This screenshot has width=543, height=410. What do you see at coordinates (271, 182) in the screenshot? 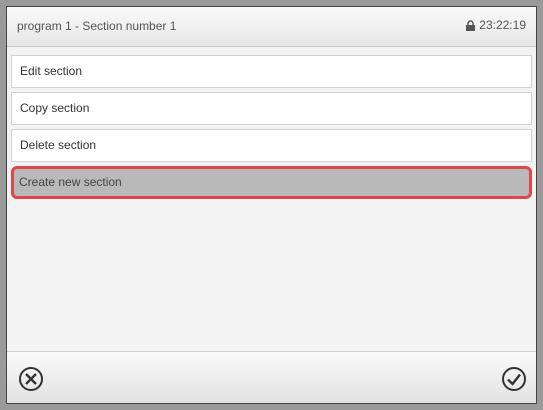
I see `menu-item-create-new-section: Create new section` at bounding box center [271, 182].